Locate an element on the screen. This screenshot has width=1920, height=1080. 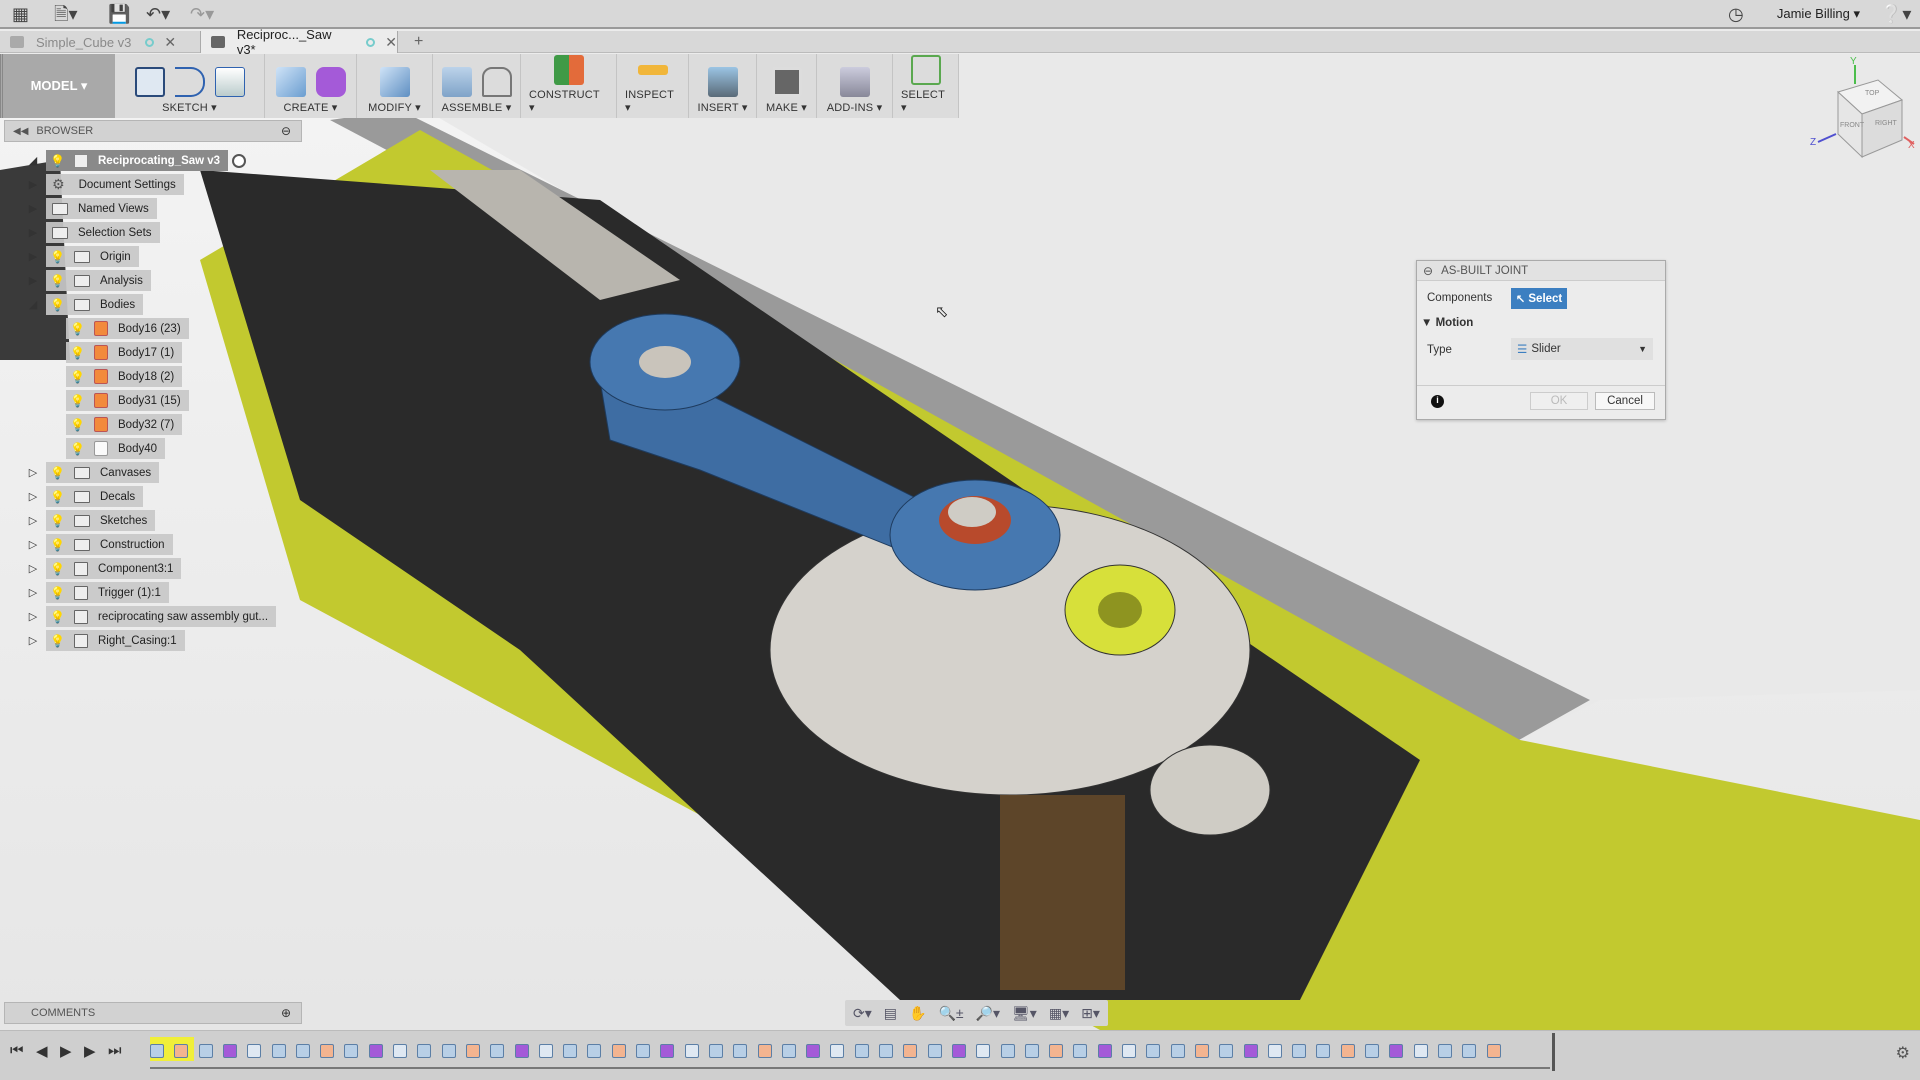
tree-item: ▷ 💡 Component3:1 is located at coordinates (104, 568).